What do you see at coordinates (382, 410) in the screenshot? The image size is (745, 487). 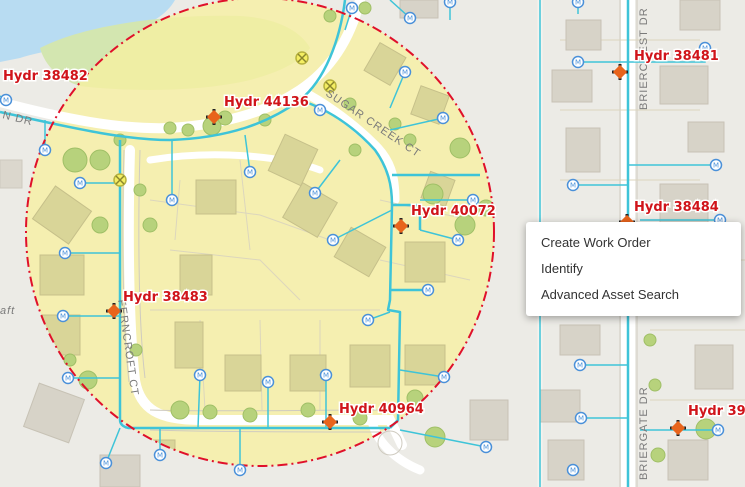 I see `hydrant-label: Hydr 40964` at bounding box center [382, 410].